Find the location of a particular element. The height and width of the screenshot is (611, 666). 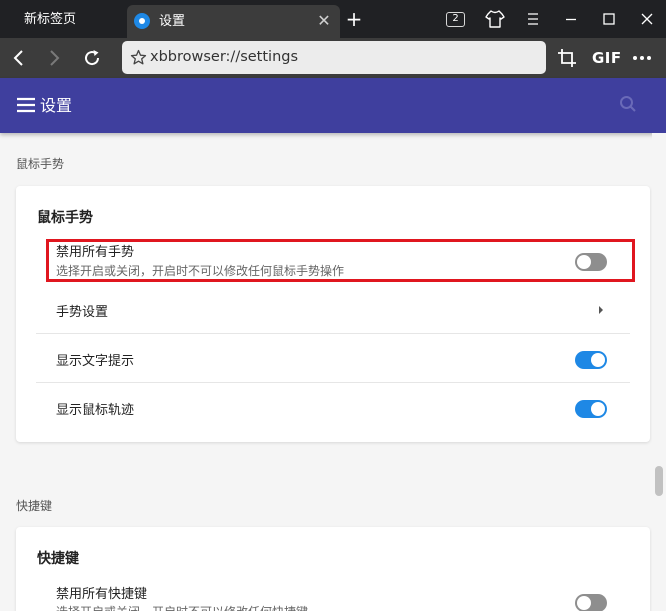

url-text: xbbrowser://settings is located at coordinates (224, 57).